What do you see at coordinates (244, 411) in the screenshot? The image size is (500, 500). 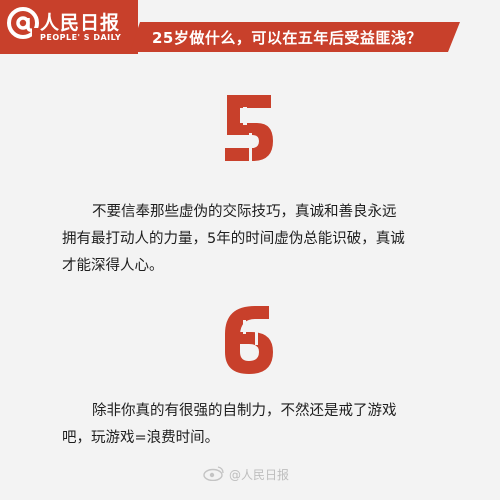 I see `section-6-line: 除非你真的有很强的自制力，不然还是戒了游戏` at bounding box center [244, 411].